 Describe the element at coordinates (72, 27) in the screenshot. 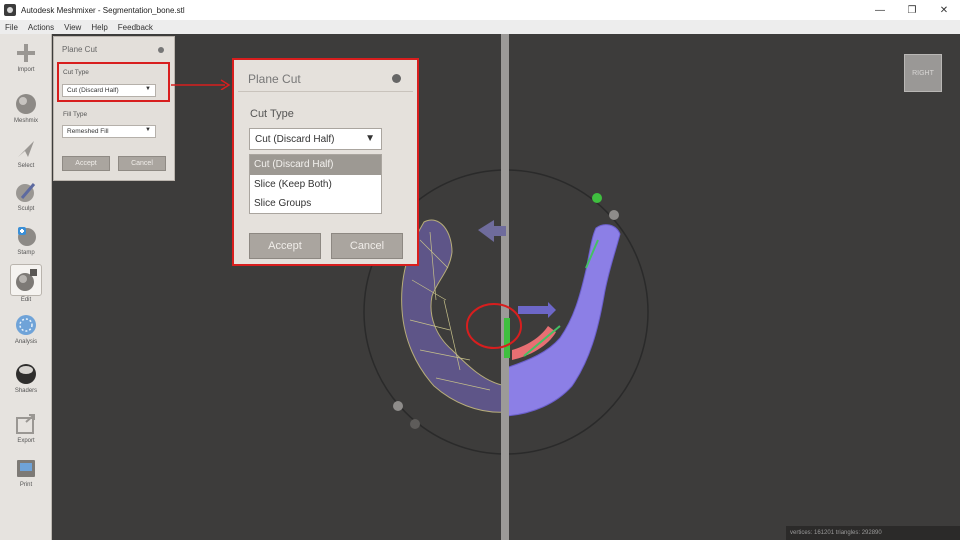

I see `menu-view: View` at that location.